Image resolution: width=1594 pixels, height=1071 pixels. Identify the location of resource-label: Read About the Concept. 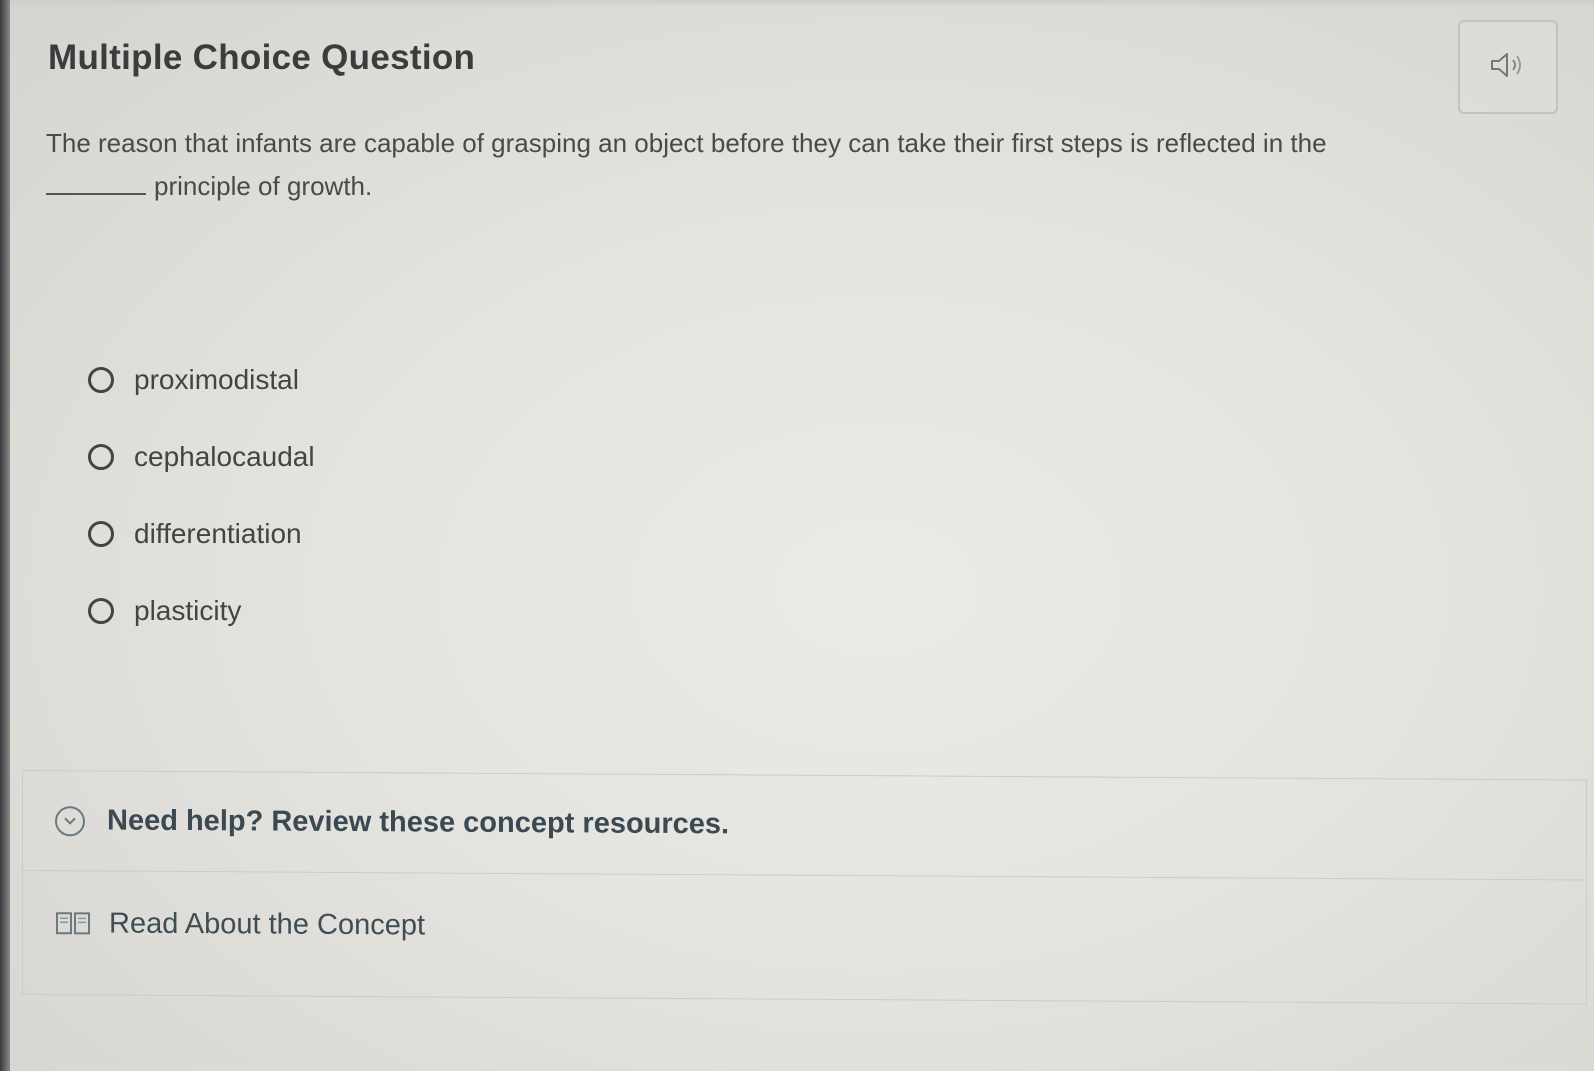
(267, 924).